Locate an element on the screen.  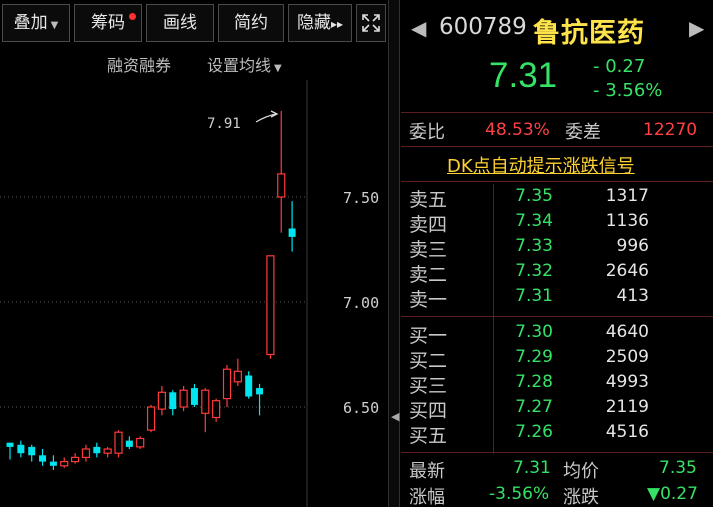
overlay-button: 叠加 ▼ is located at coordinates (36, 23).